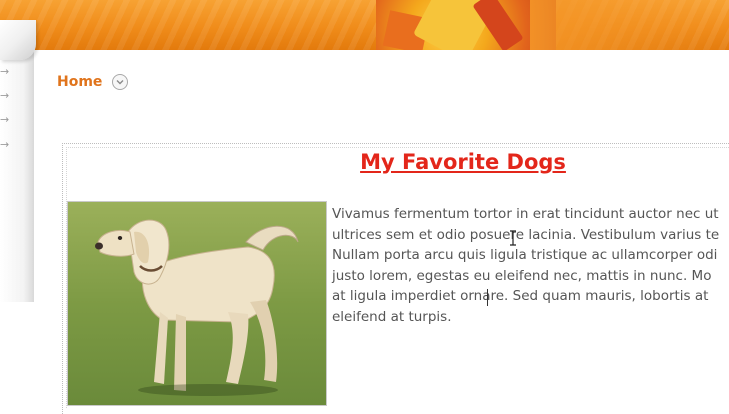  What do you see at coordinates (487, 297) in the screenshot?
I see `text-caret` at bounding box center [487, 297].